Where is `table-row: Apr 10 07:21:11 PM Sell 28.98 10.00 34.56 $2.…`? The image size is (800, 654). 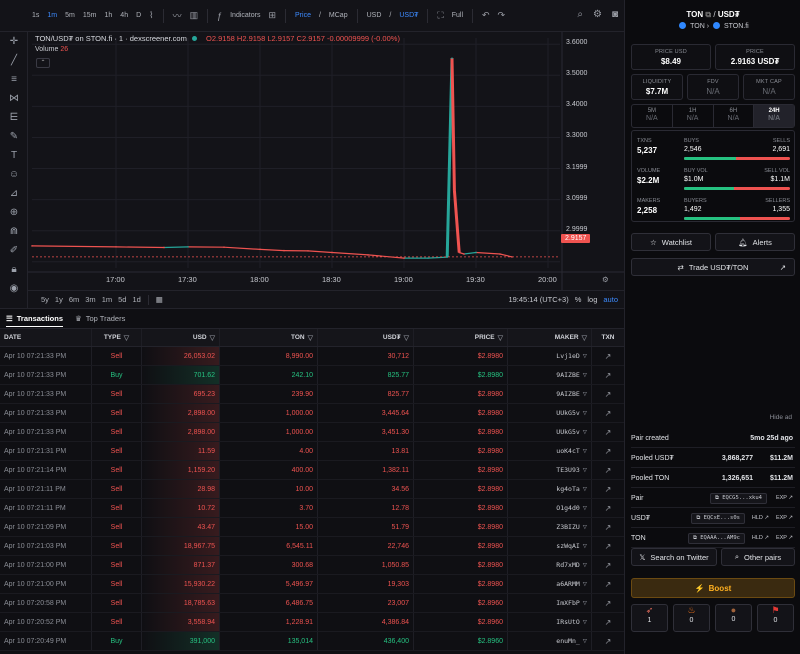
table-row: Apr 10 07:21:11 PM Sell 28.98 10.00 34.56 $2.… is located at coordinates (312, 489).